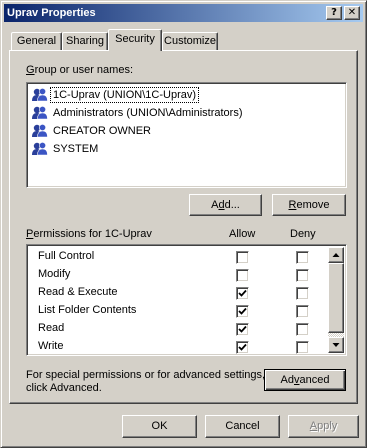 This screenshot has height=448, width=367. I want to click on permission-name: Full Control, so click(66, 256).